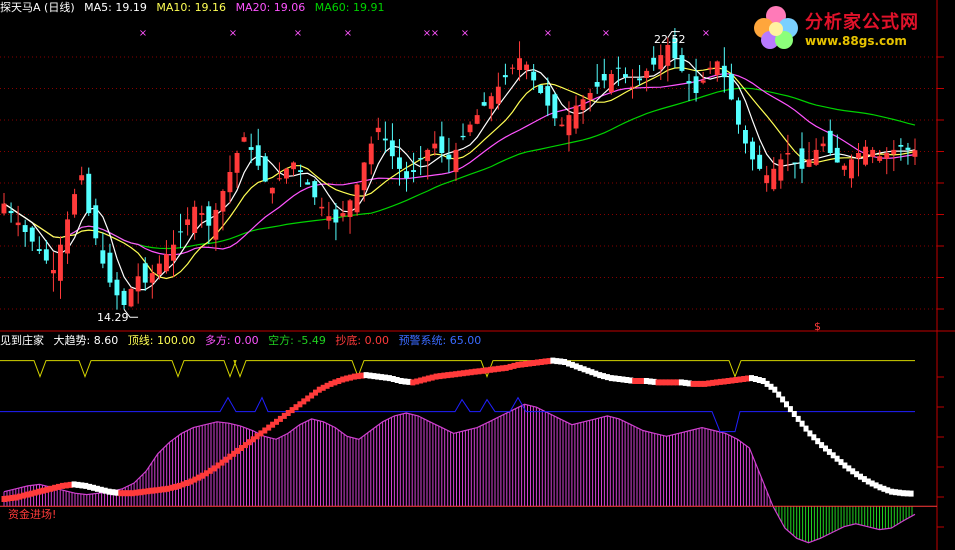 The width and height of the screenshot is (955, 550). I want to click on dollar-marker: $, so click(817, 326).